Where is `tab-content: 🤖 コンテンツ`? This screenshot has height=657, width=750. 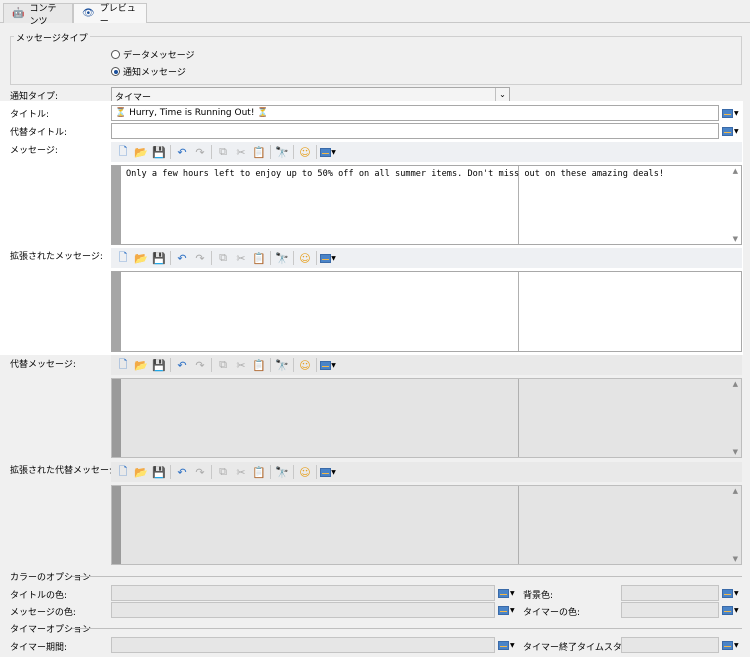 tab-content: 🤖 コンテンツ is located at coordinates (38, 15).